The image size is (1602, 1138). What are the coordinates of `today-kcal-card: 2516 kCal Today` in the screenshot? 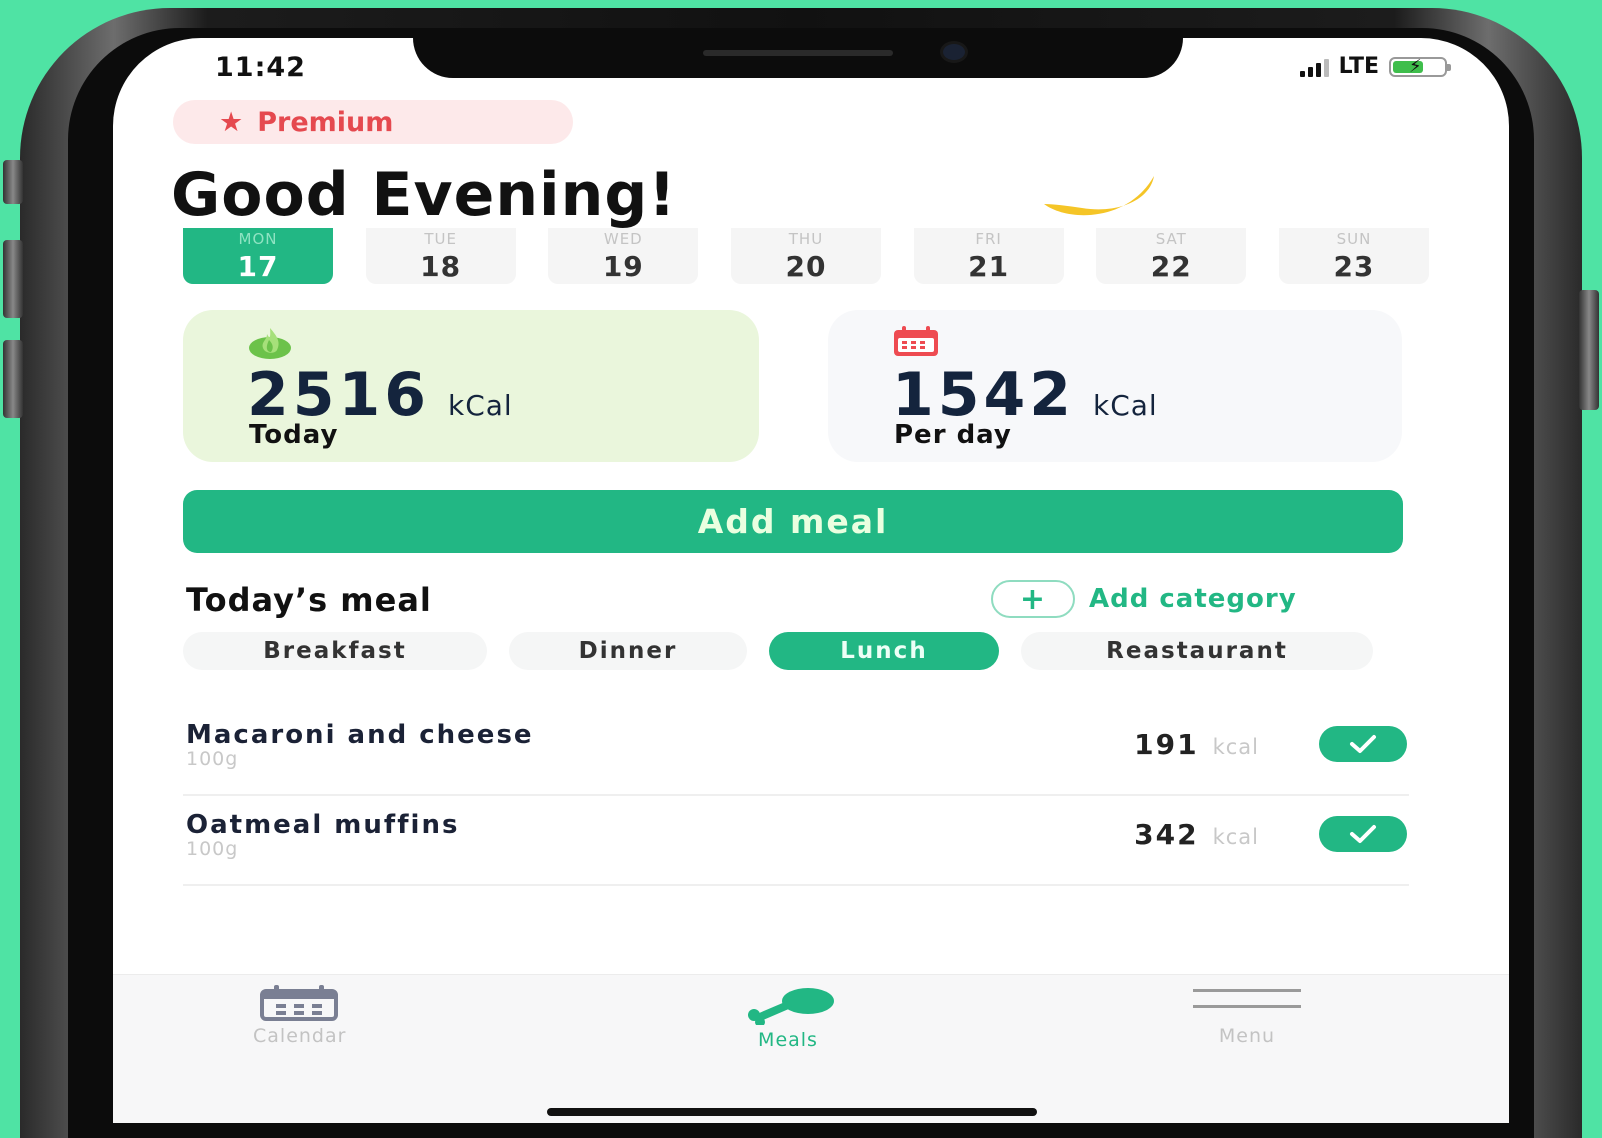 It's located at (471, 386).